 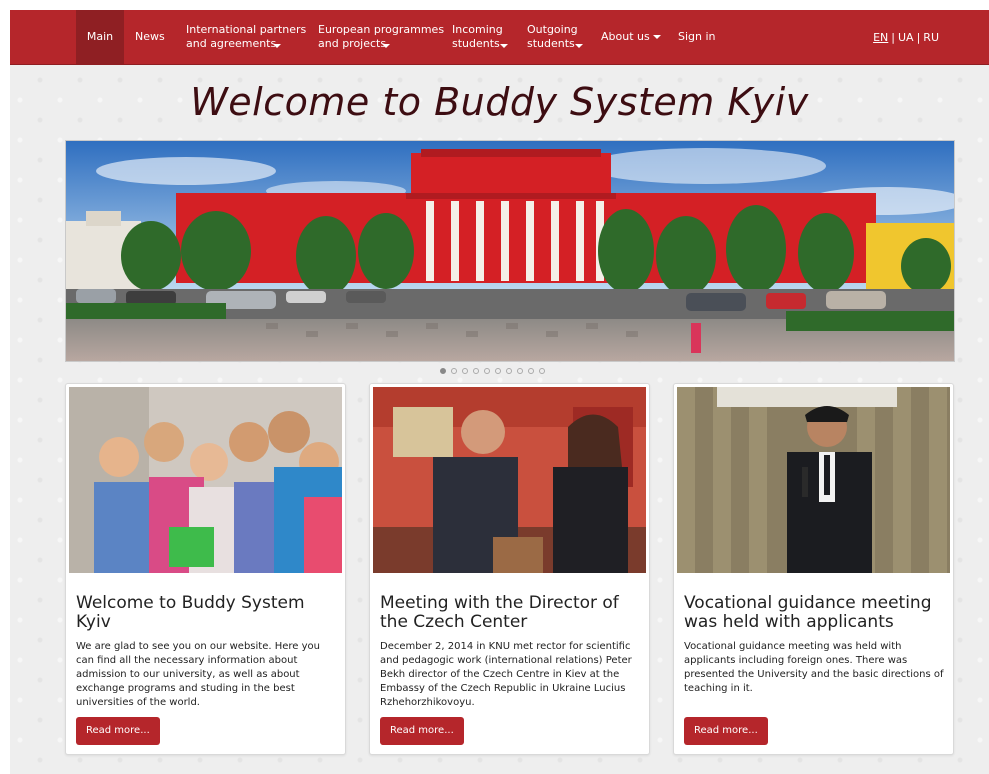 I want to click on nav-international-partners: International partners and agreements, so click(x=246, y=37).